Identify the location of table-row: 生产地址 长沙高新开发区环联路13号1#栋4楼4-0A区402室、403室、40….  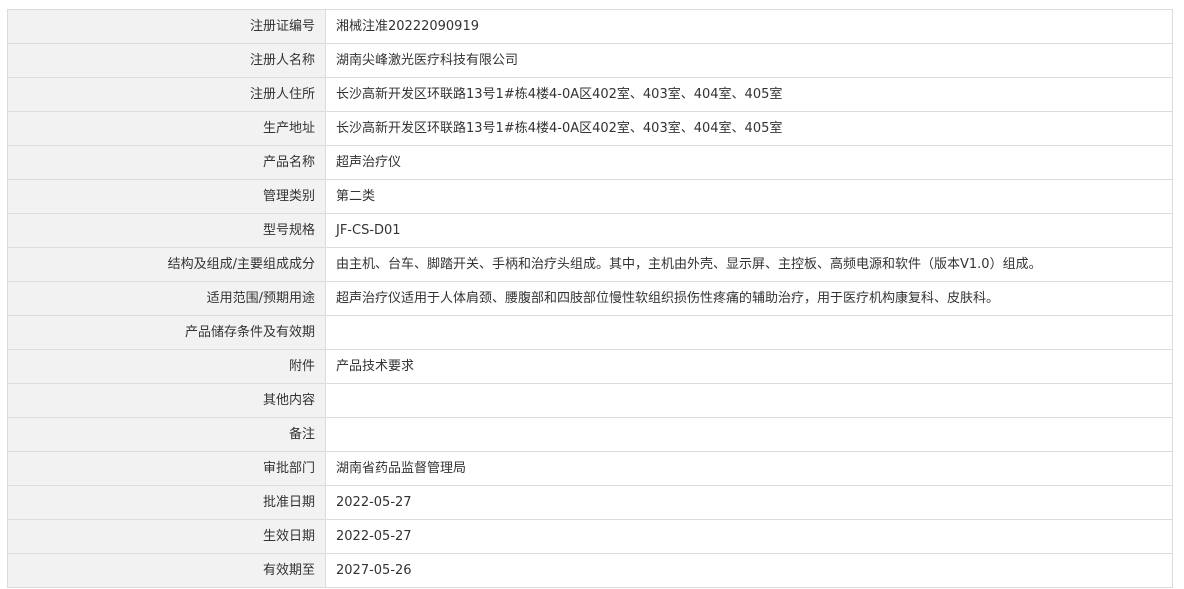
(590, 128).